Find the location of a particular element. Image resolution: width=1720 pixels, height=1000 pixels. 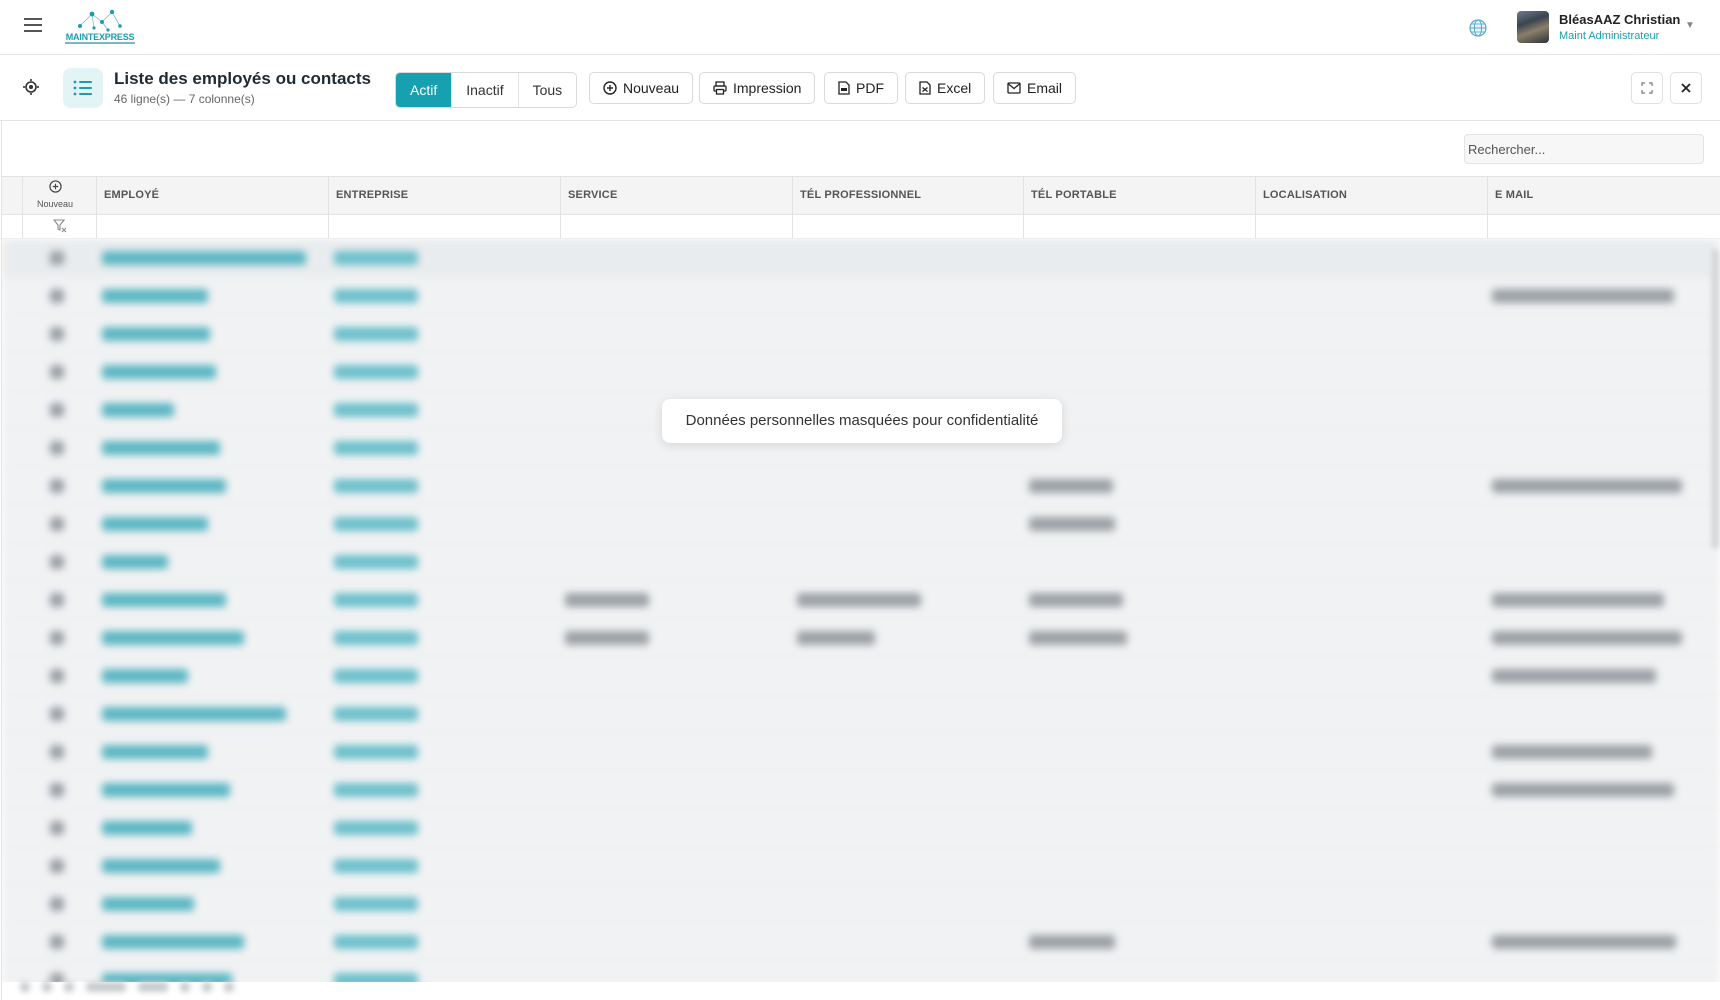

status-filter: Actif Inactif Tous is located at coordinates (486, 90).